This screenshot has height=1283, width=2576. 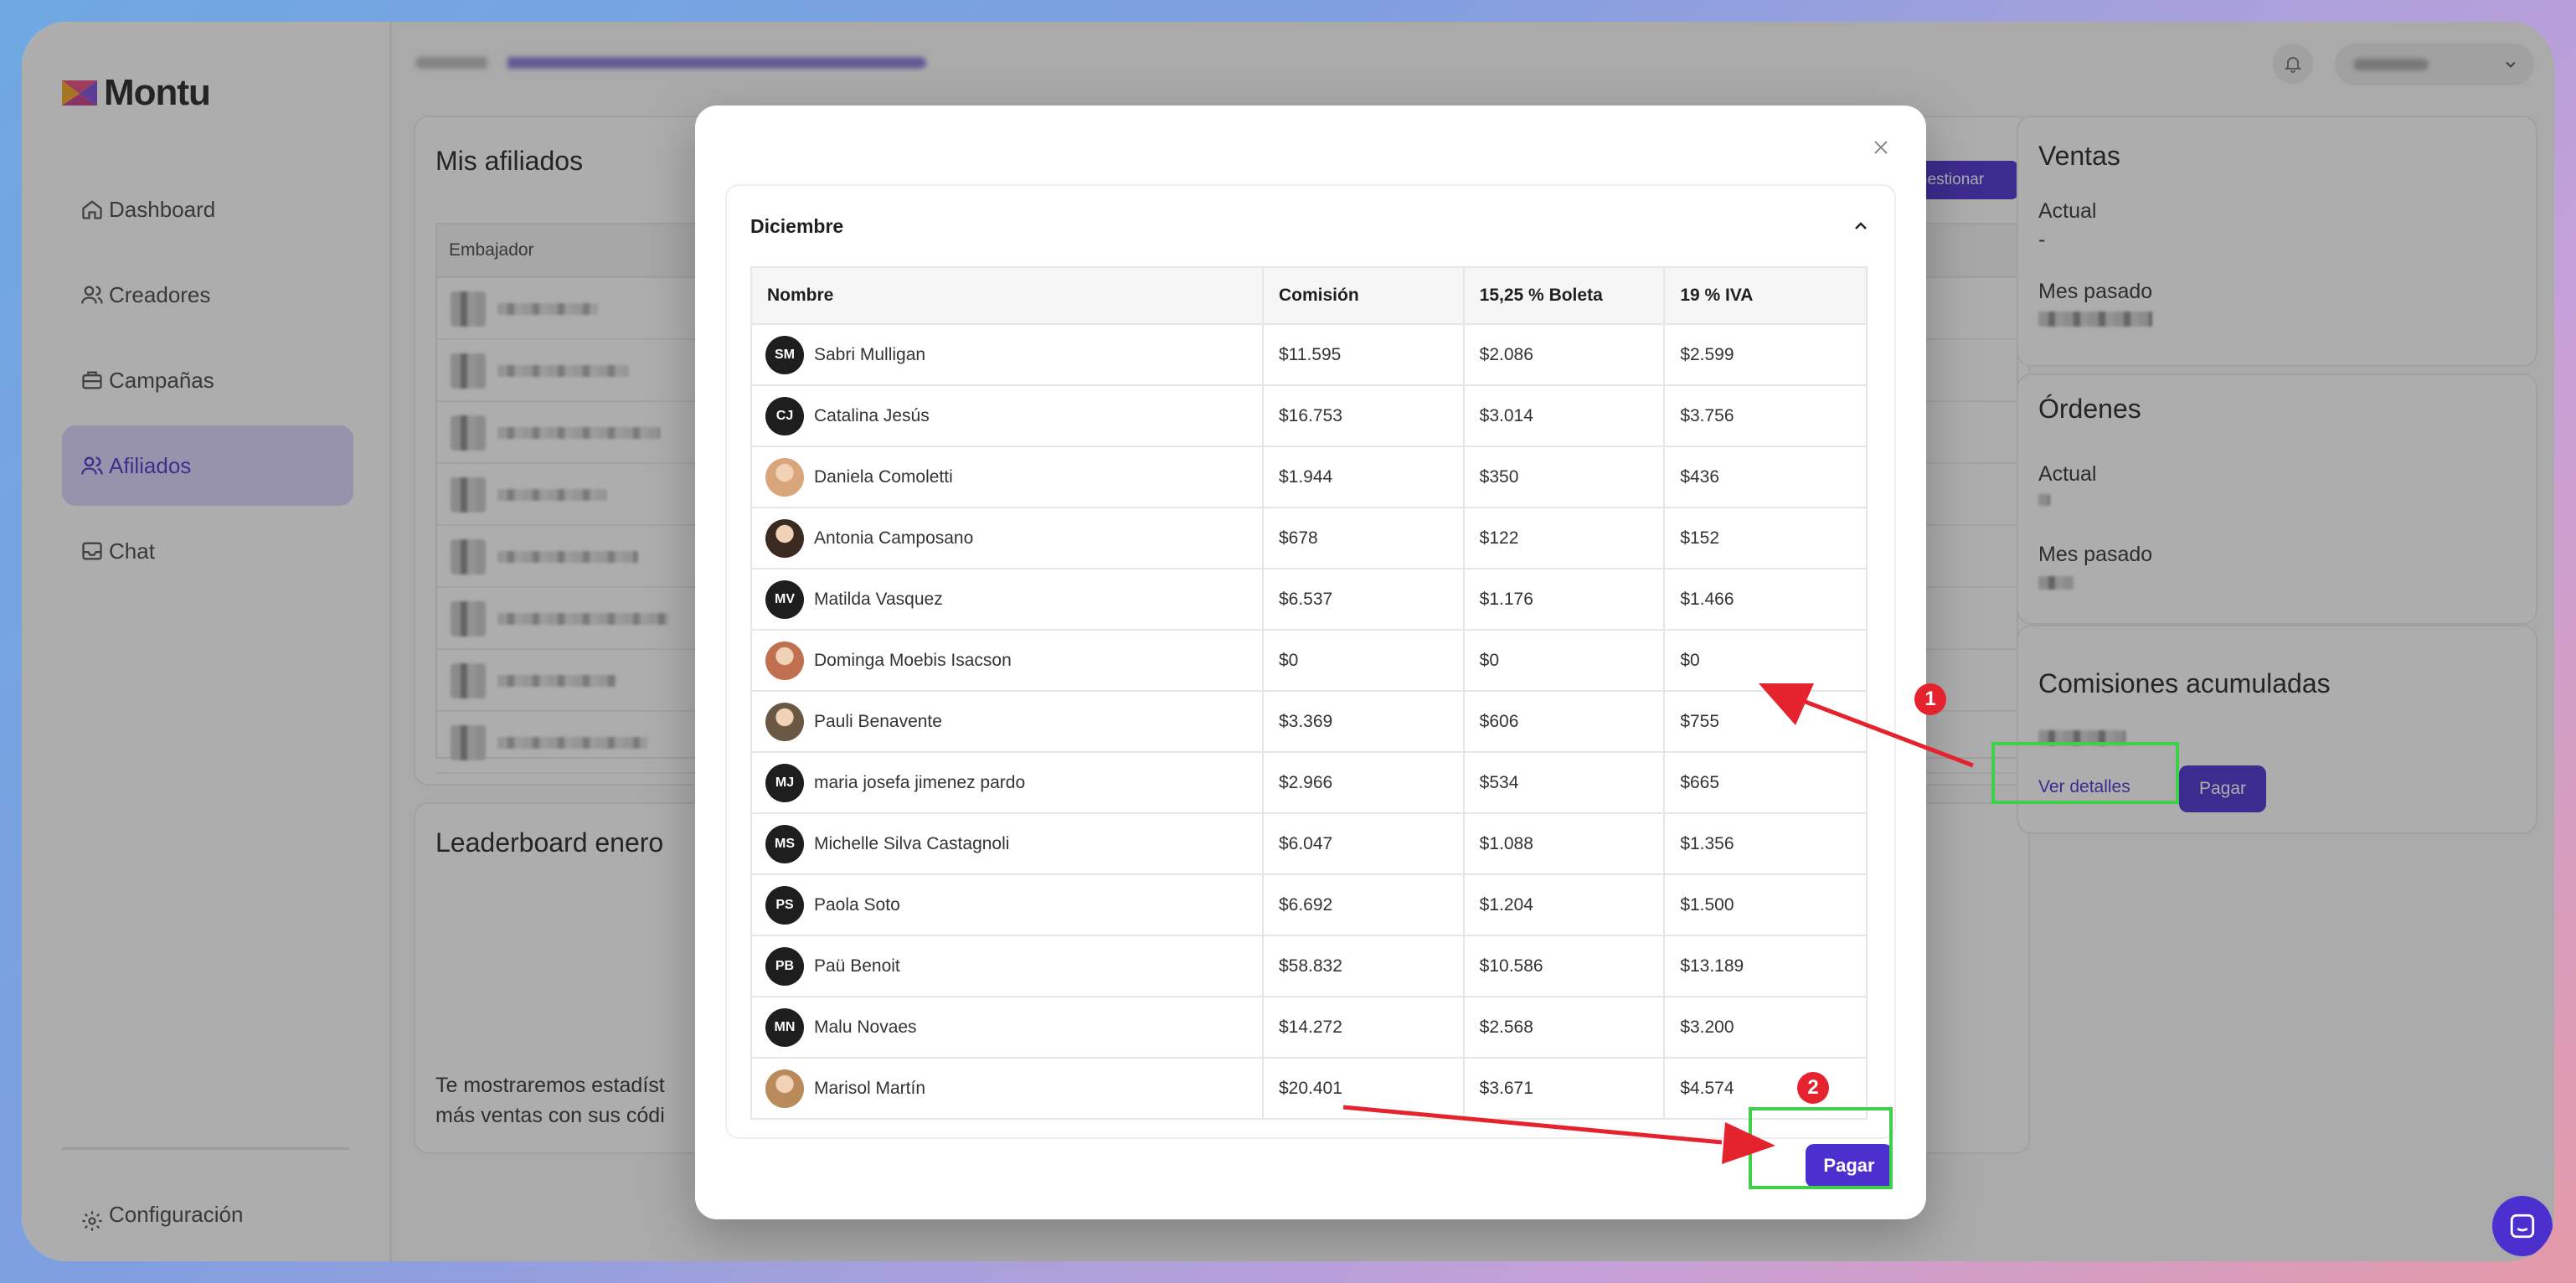 I want to click on table-row: MN Malu Novaes $14.272 $2.568 $3.200, so click(x=1309, y=1028).